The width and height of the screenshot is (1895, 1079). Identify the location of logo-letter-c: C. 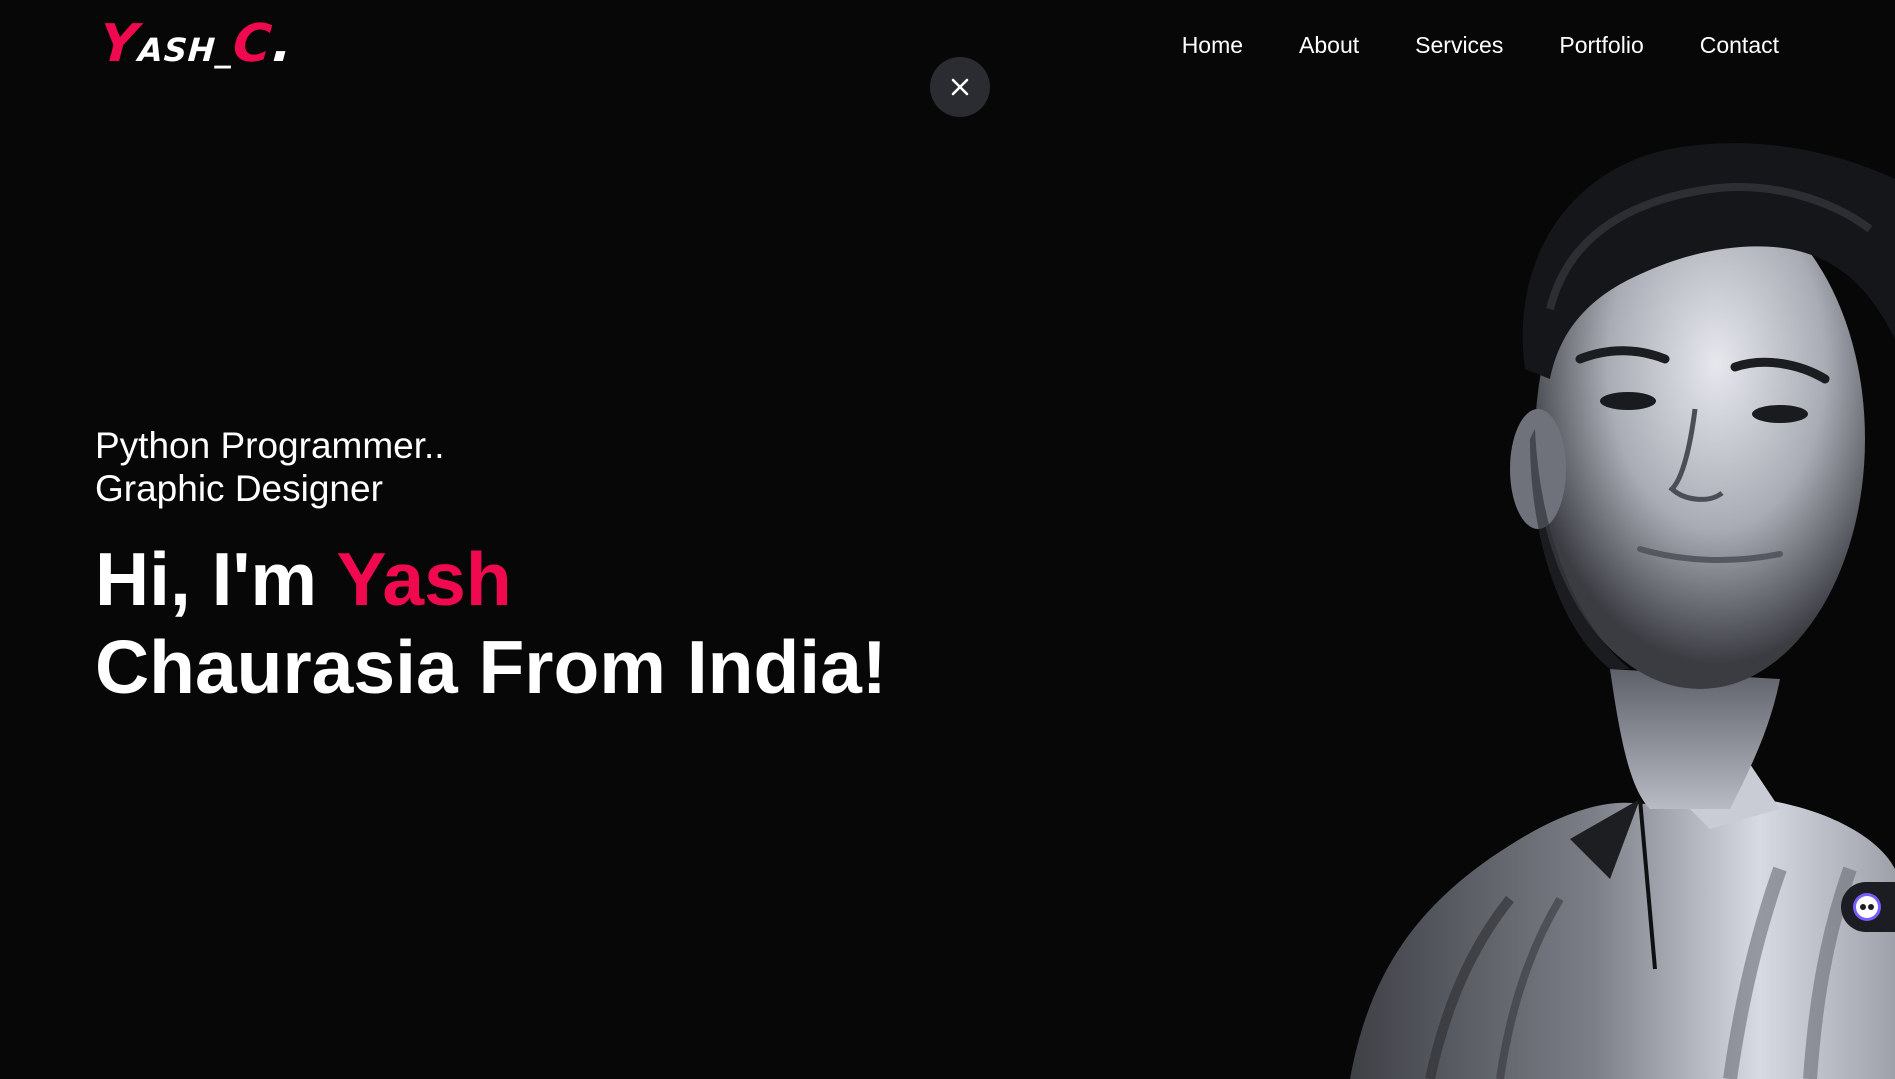
(253, 44).